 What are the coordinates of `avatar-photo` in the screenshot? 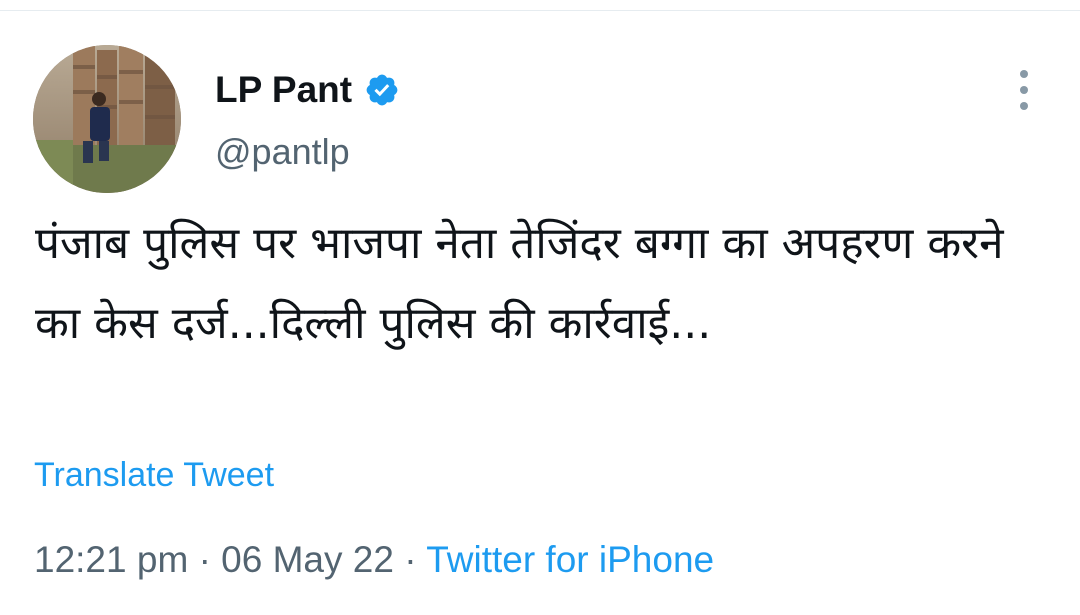 It's located at (107, 119).